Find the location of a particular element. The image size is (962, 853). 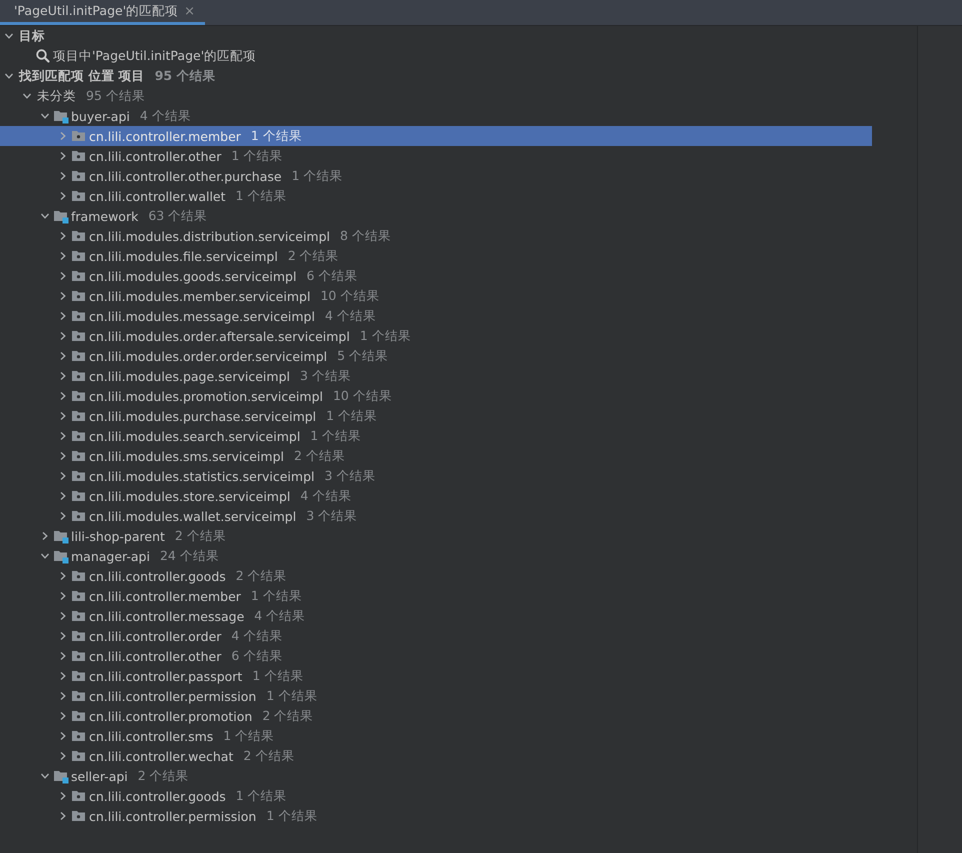

tree-row: cn.lili.controller.passport 1 个结果 is located at coordinates (436, 676).